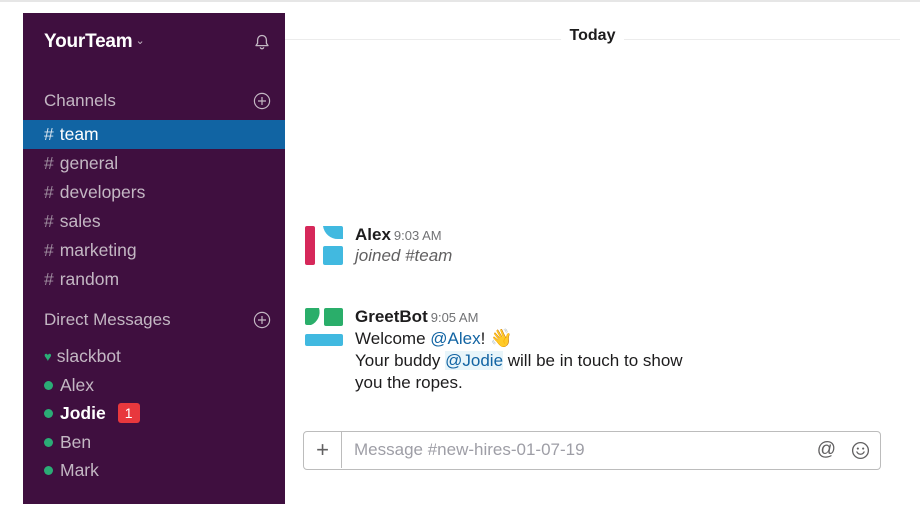 This screenshot has width=920, height=522. Describe the element at coordinates (157, 44) in the screenshot. I see `team-header: YourTeam ⌄` at that location.